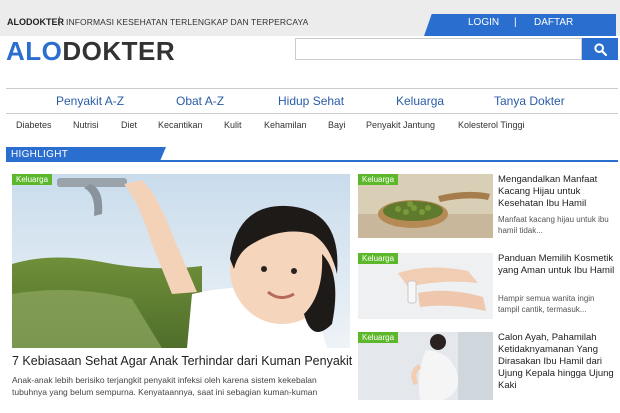 This screenshot has height=413, width=620. I want to click on brand-name: ALODOKTER, so click(35, 22).